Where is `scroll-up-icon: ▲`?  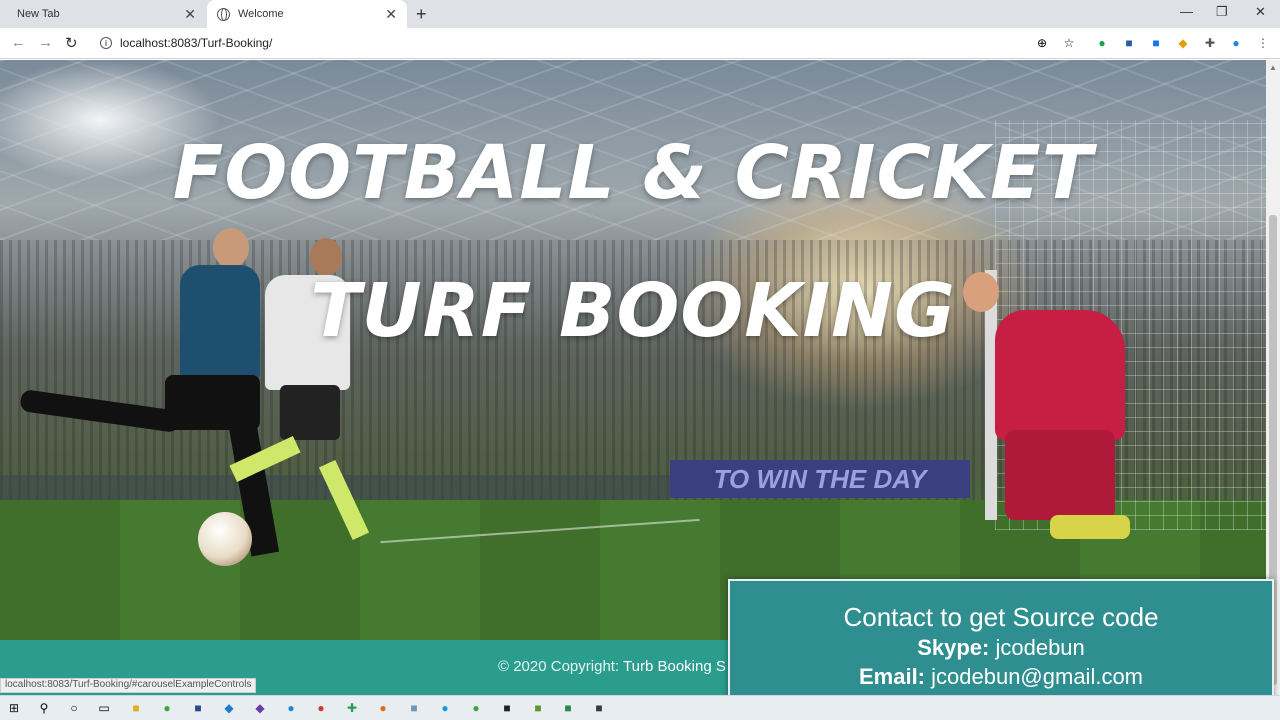
scroll-up-icon: ▲ is located at coordinates (1273, 67).